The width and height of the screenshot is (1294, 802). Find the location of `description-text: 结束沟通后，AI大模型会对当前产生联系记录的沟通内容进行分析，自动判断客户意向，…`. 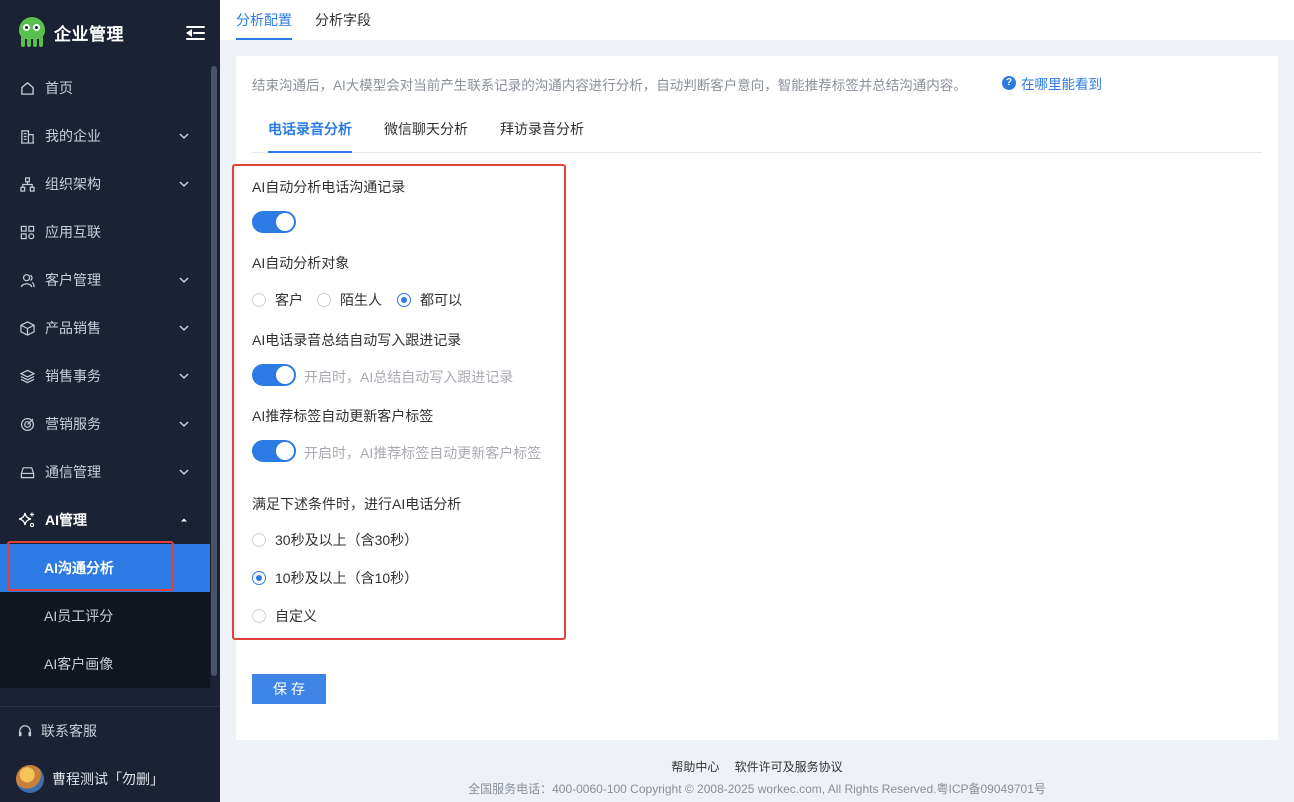

description-text: 结束沟通后，AI大模型会对当前产生联系记录的沟通内容进行分析，自动判断客户意向，… is located at coordinates (609, 85).